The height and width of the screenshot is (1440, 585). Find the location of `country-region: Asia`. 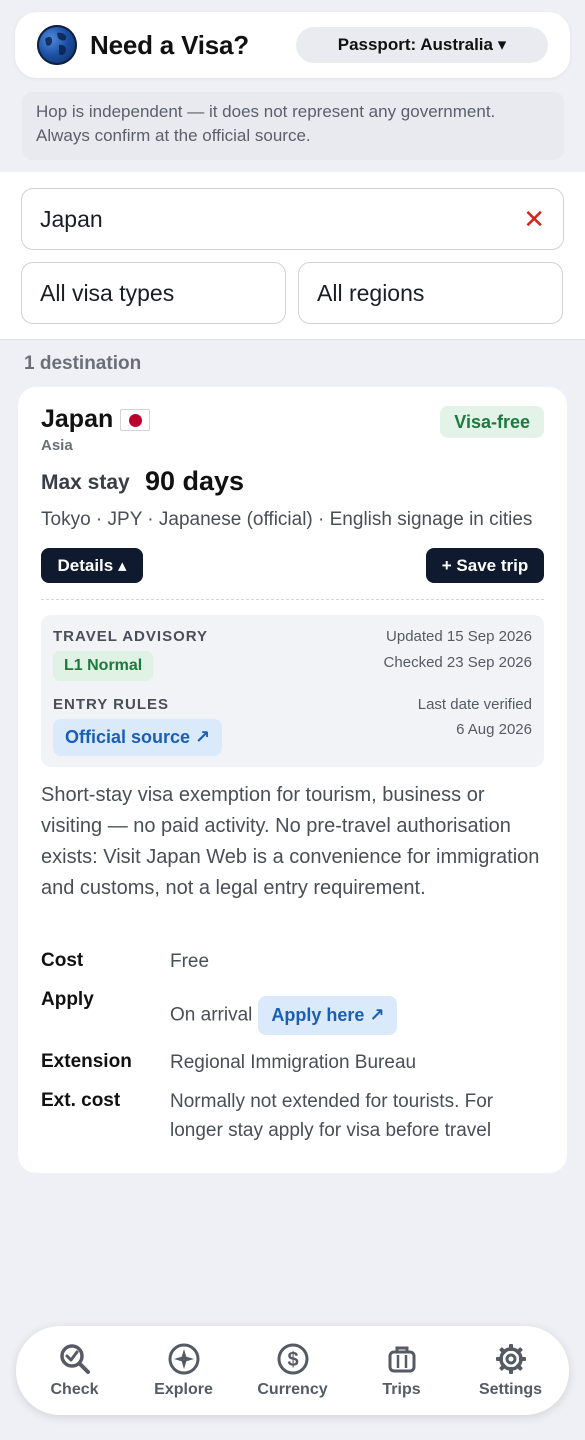

country-region: Asia is located at coordinates (57, 445).